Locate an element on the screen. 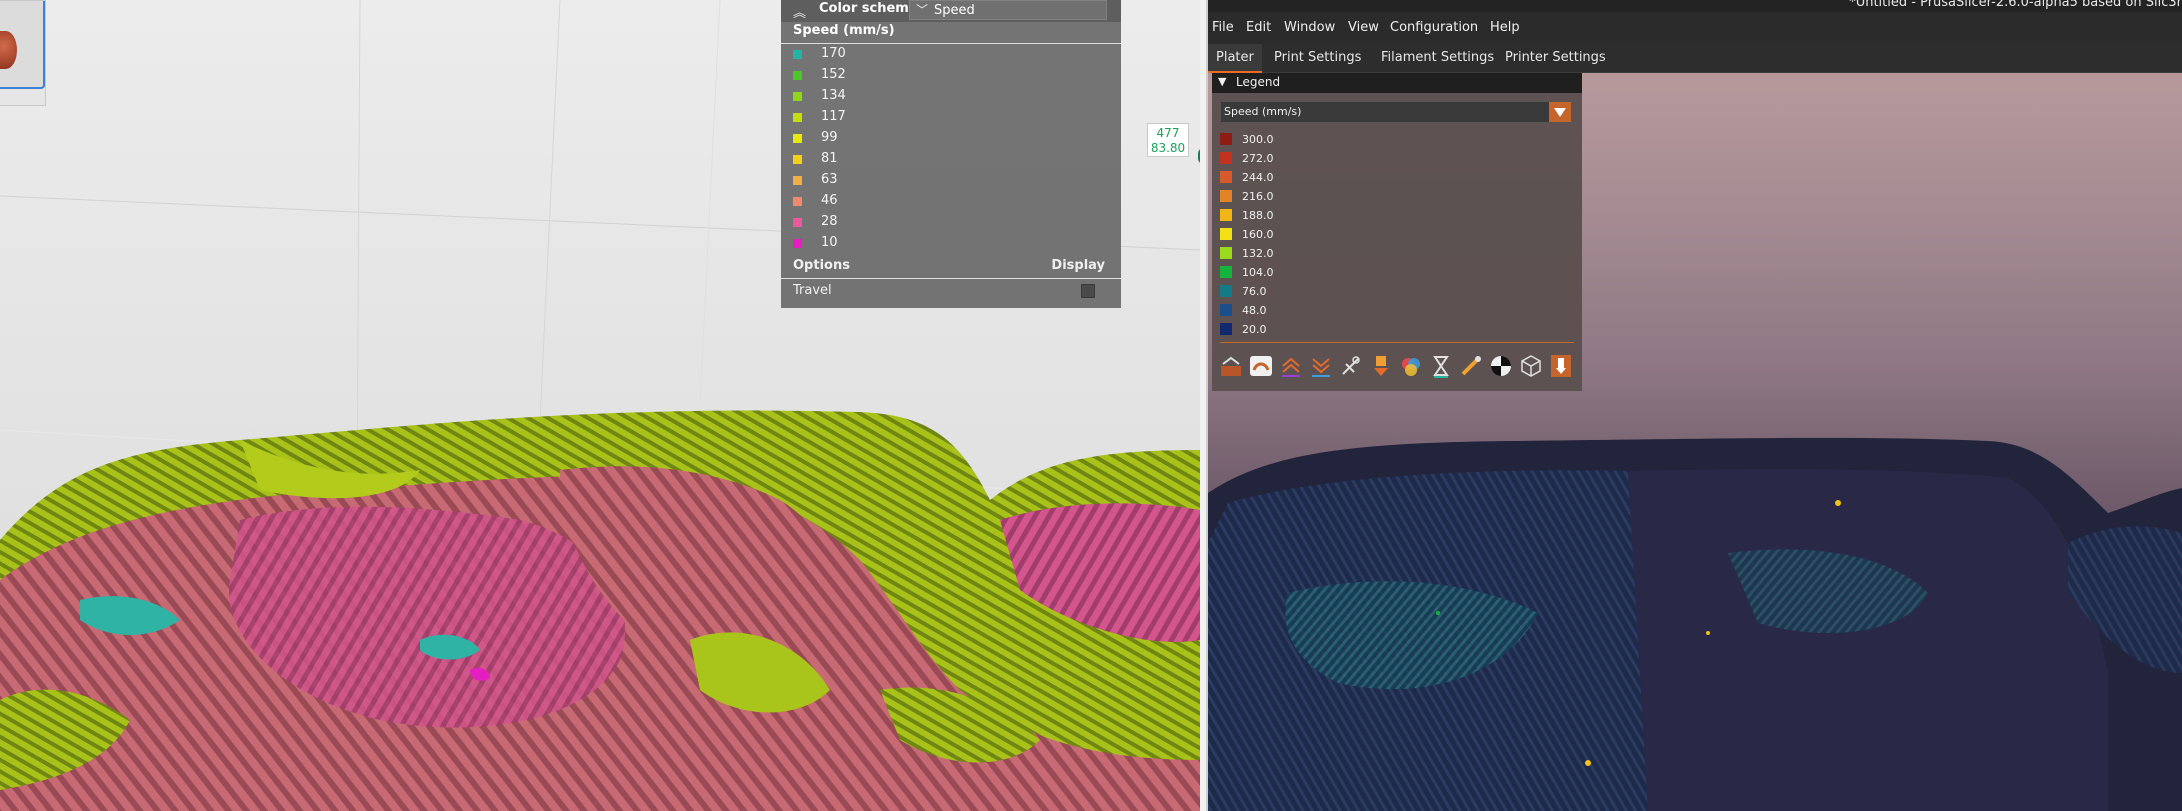 The image size is (2182, 811). legend-item: 216.0 is located at coordinates (1320, 196).